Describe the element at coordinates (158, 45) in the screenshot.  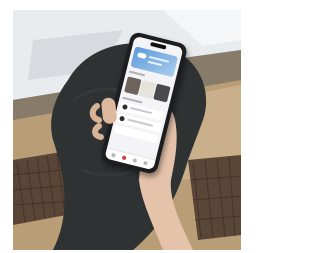
I see `dynamic-island` at that location.